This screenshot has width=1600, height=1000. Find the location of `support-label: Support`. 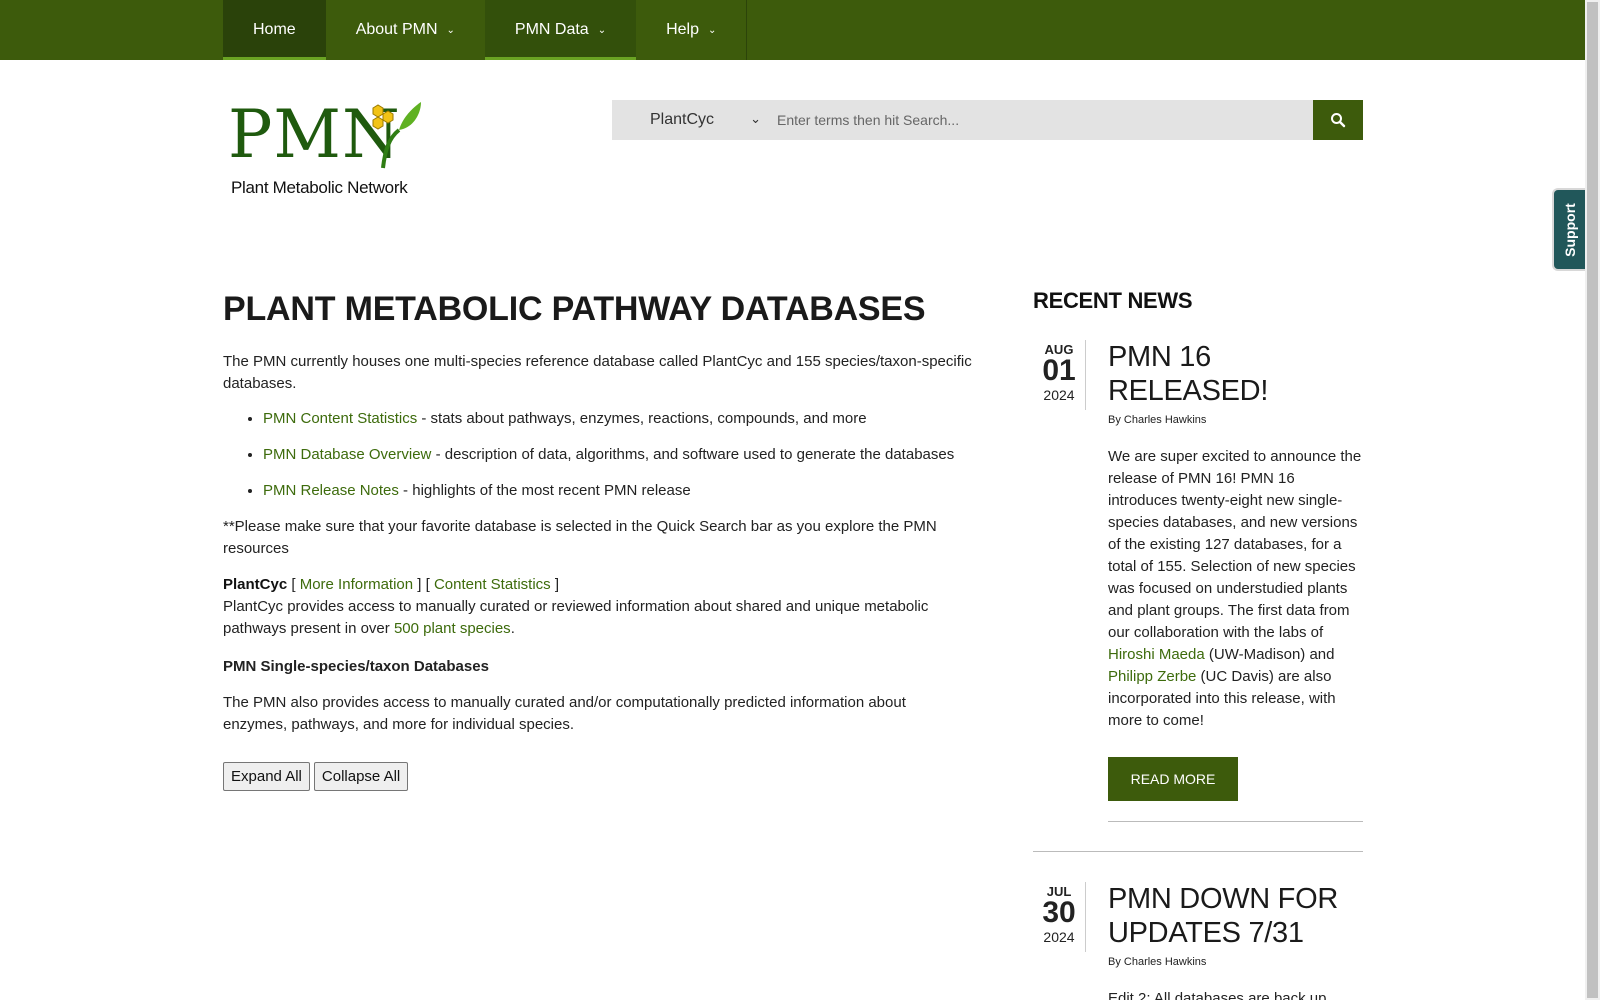

support-label: Support is located at coordinates (1569, 229).